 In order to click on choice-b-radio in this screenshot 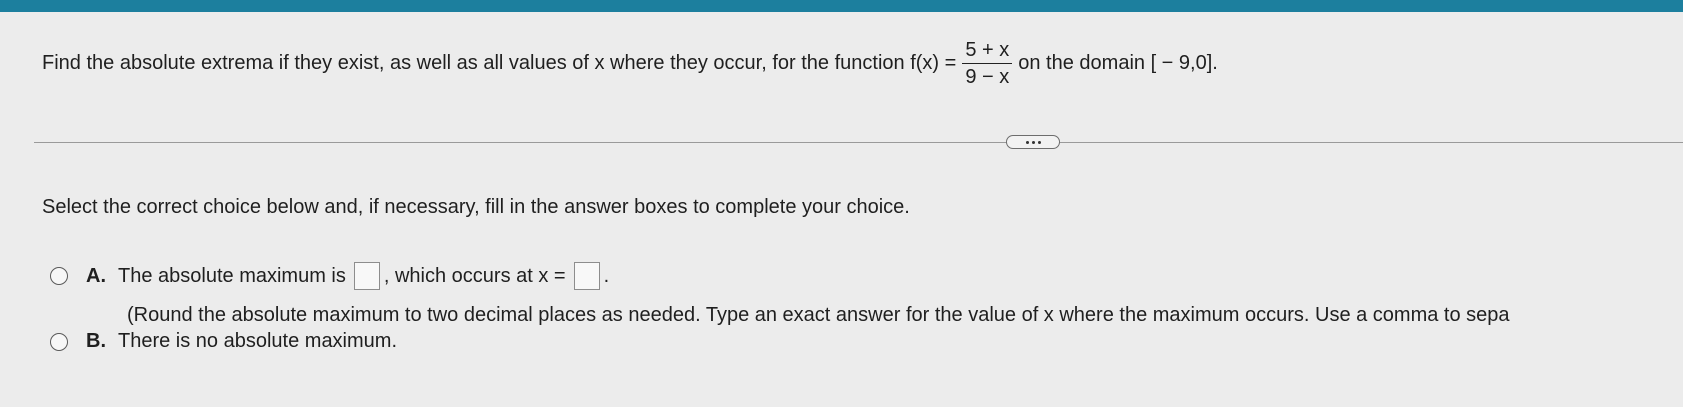, I will do `click(59, 341)`.